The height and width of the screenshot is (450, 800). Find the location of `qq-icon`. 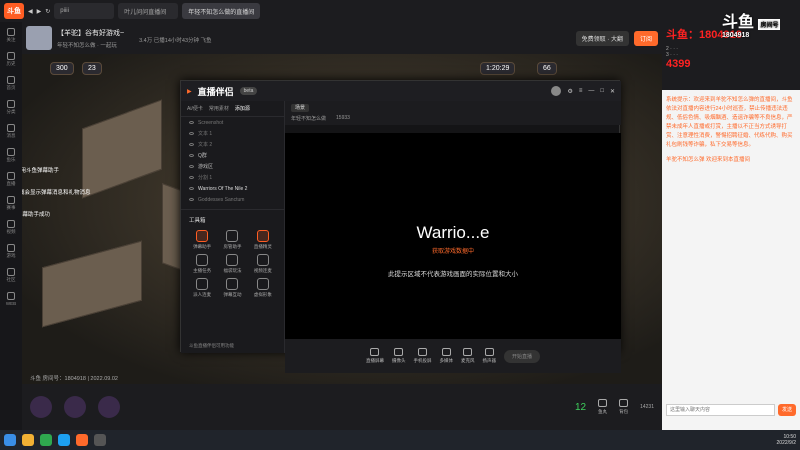

qq-icon is located at coordinates (64, 440).